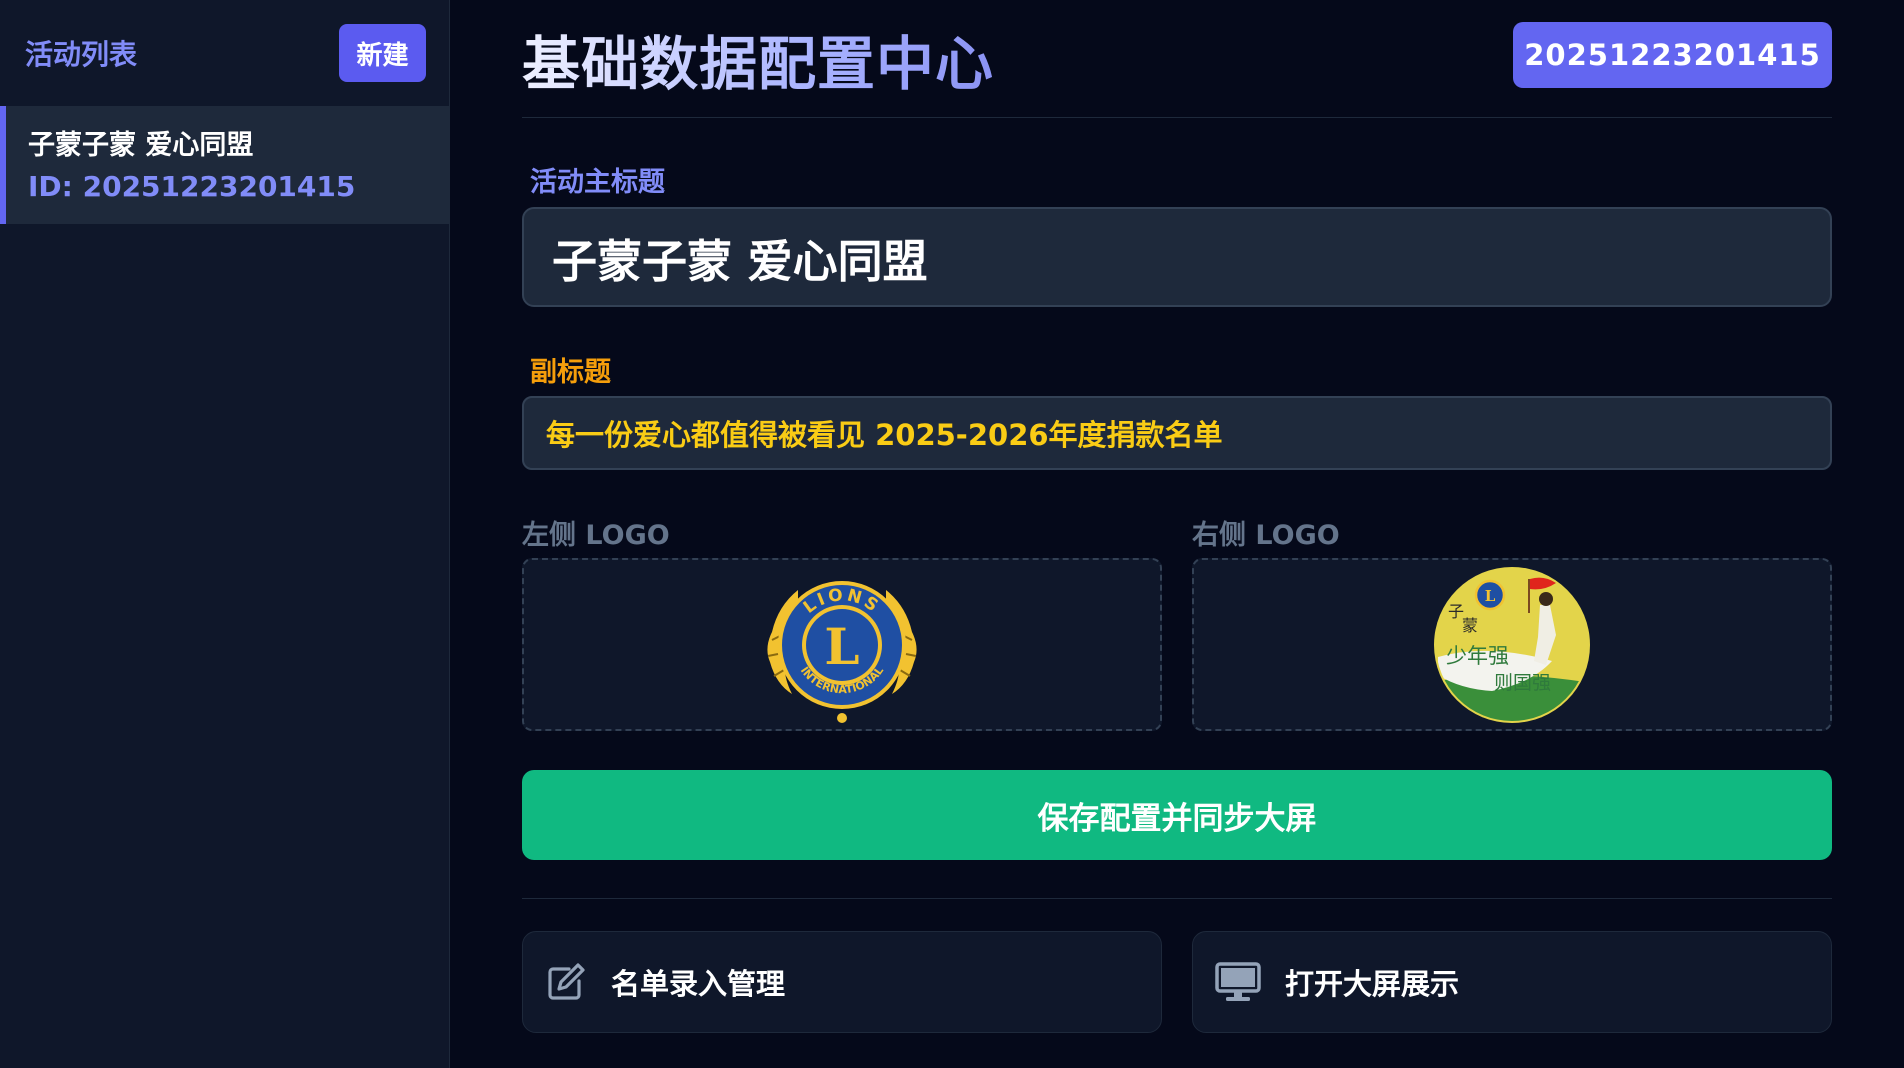  I want to click on lions-logo-letter: L, so click(841, 646).